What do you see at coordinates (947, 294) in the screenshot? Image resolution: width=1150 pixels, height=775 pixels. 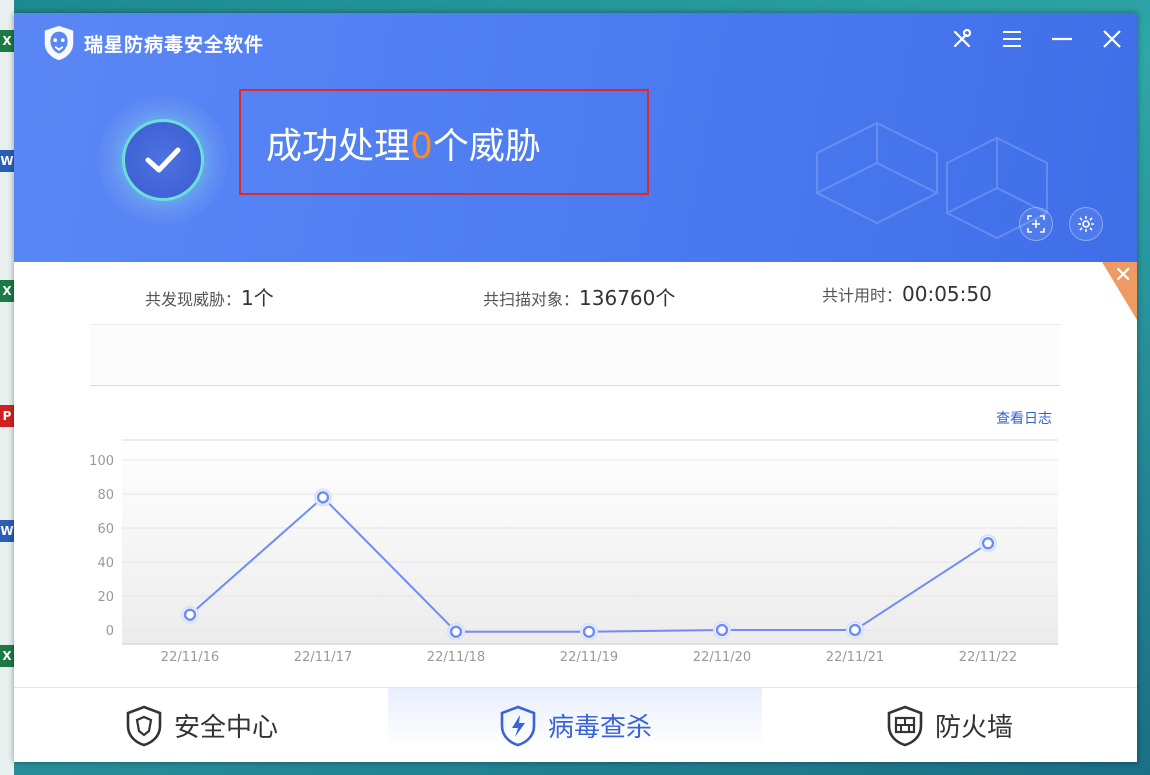 I see `time-value: 00:05:50` at bounding box center [947, 294].